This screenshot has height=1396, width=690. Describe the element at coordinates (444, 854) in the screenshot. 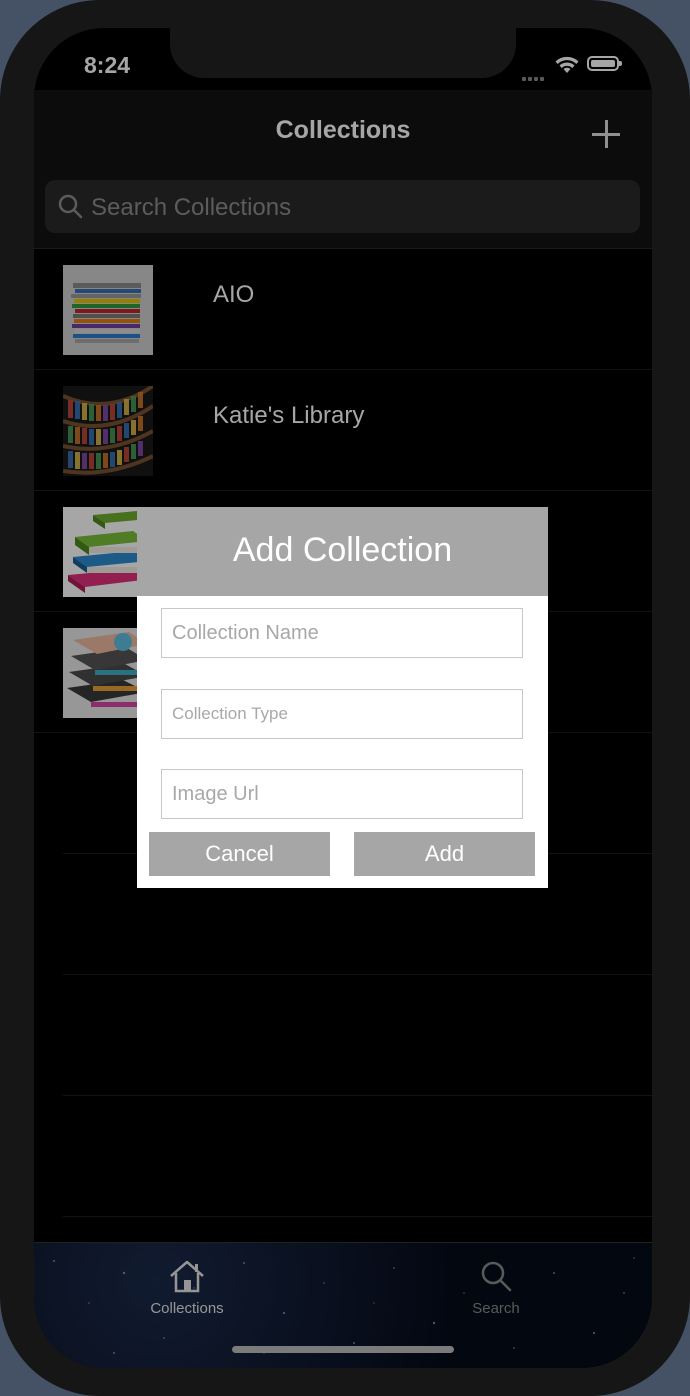

I see `add-button: Add` at that location.